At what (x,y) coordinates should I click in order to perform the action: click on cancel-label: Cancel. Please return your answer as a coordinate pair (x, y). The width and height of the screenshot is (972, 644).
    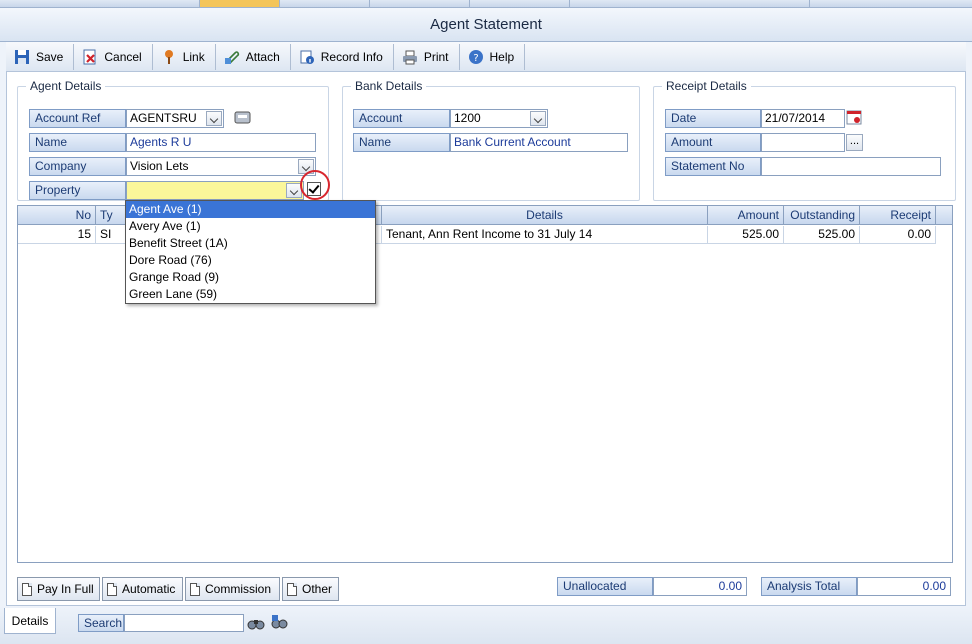
    Looking at the image, I should click on (123, 56).